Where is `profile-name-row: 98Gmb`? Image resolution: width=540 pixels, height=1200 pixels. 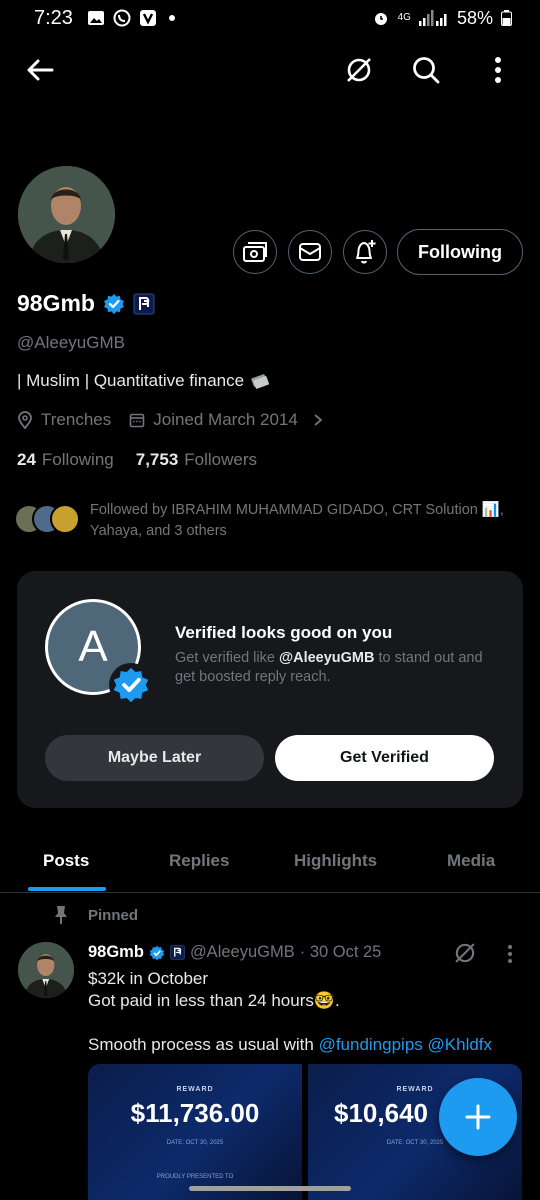
profile-name-row: 98Gmb is located at coordinates (86, 303).